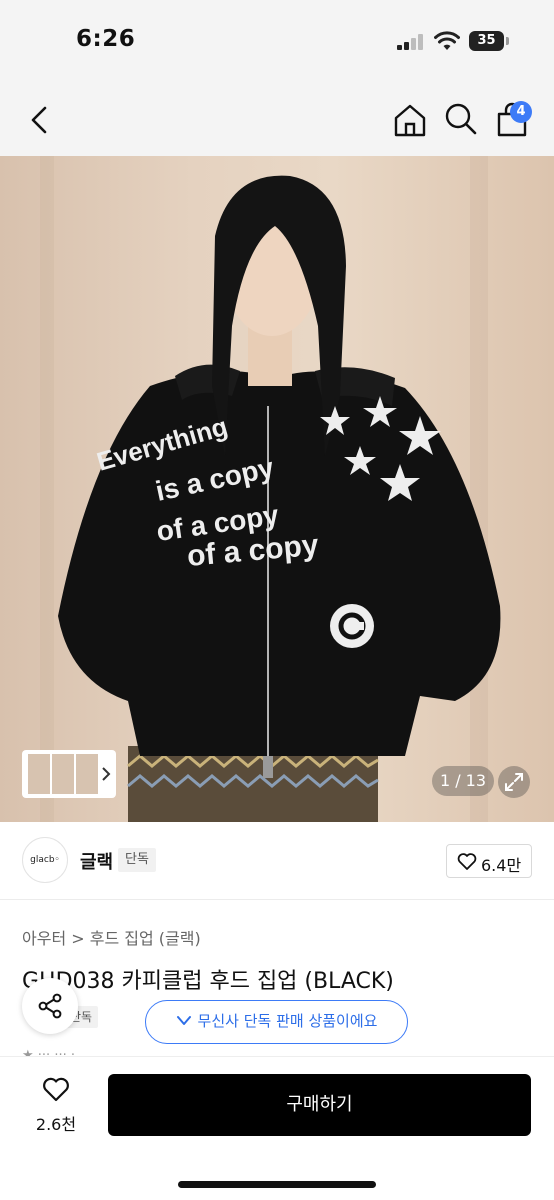  What do you see at coordinates (183, 1020) in the screenshot?
I see `check-icon` at bounding box center [183, 1020].